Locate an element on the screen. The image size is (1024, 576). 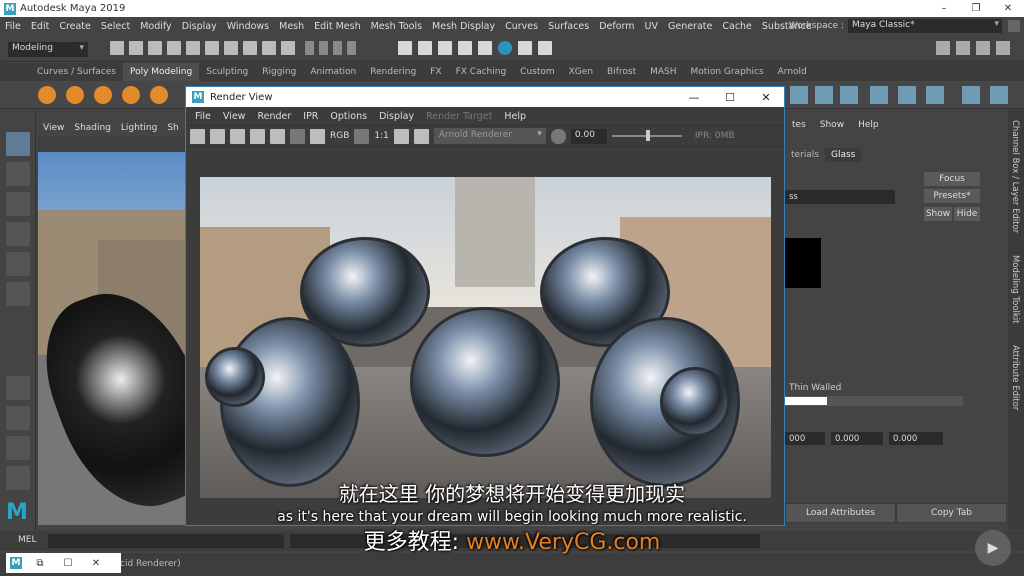
menu-create: Create is located at coordinates (75, 26).